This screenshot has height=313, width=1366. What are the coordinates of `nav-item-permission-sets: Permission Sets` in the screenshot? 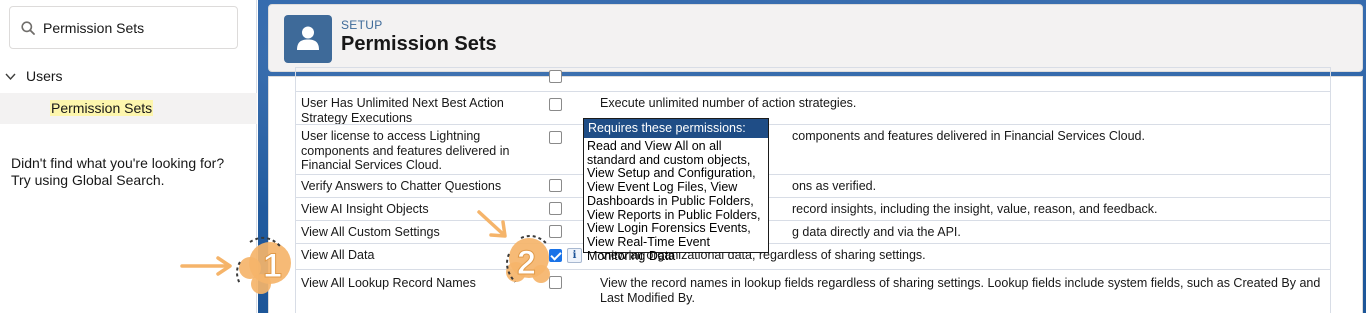 It's located at (128, 108).